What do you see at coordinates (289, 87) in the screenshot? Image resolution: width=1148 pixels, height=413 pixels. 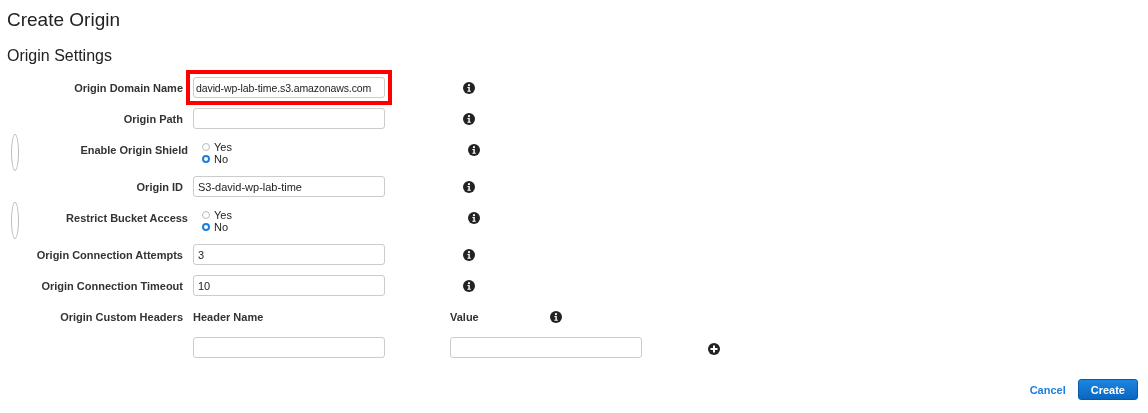 I see `input-field: david-wp-lab-time.s3.amazonaws.com` at bounding box center [289, 87].